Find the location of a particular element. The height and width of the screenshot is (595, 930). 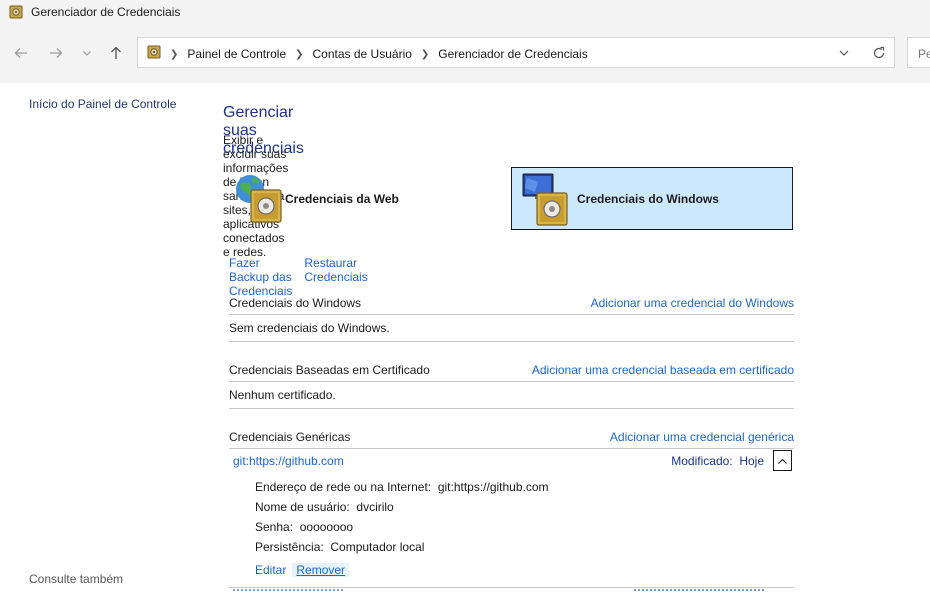

section-body: Nenhum certificado. is located at coordinates (511, 395).